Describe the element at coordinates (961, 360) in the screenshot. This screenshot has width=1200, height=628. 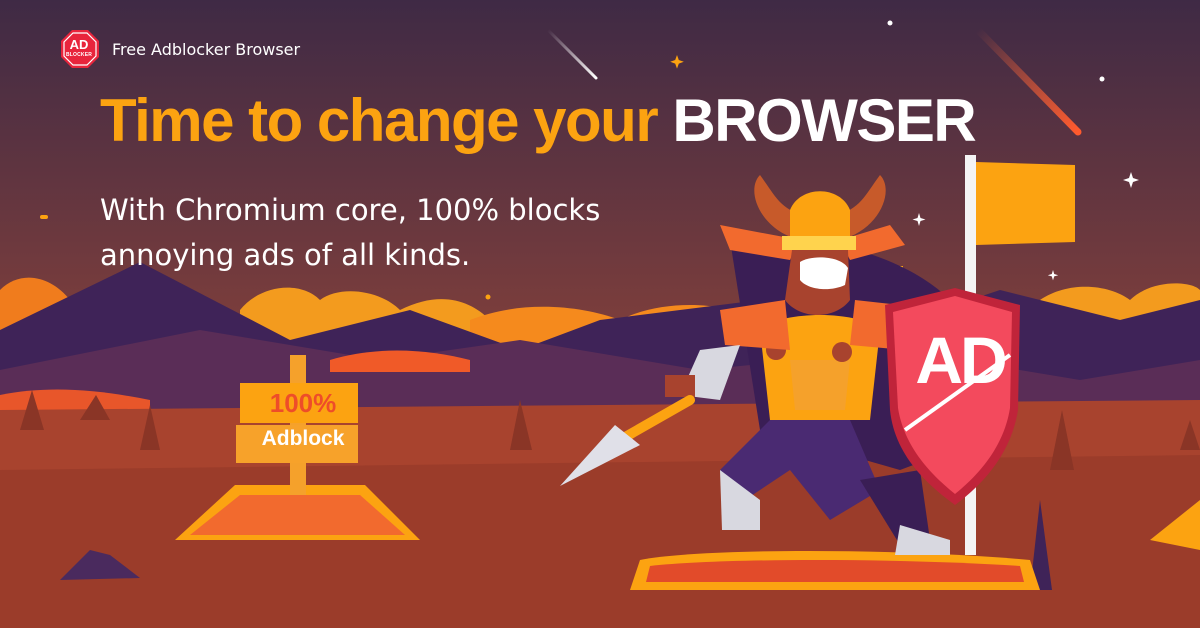
I see `shield-label: AD` at that location.